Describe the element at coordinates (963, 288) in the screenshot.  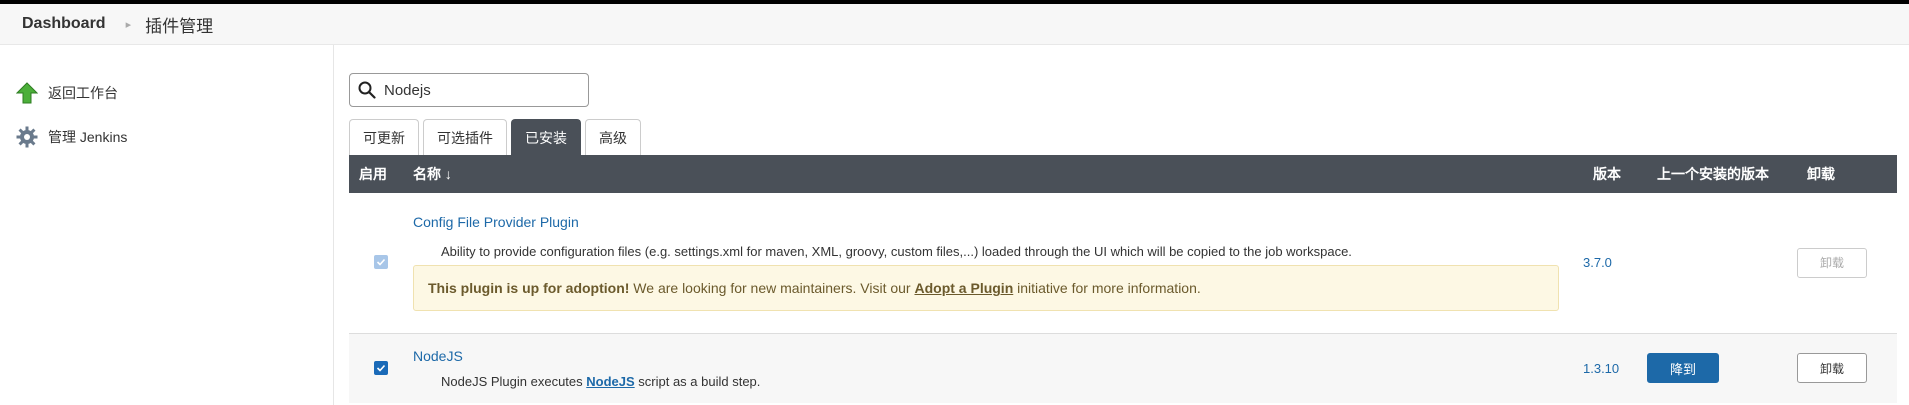
I see `adopt-a-plugin-link: Adopt a Plugin` at that location.